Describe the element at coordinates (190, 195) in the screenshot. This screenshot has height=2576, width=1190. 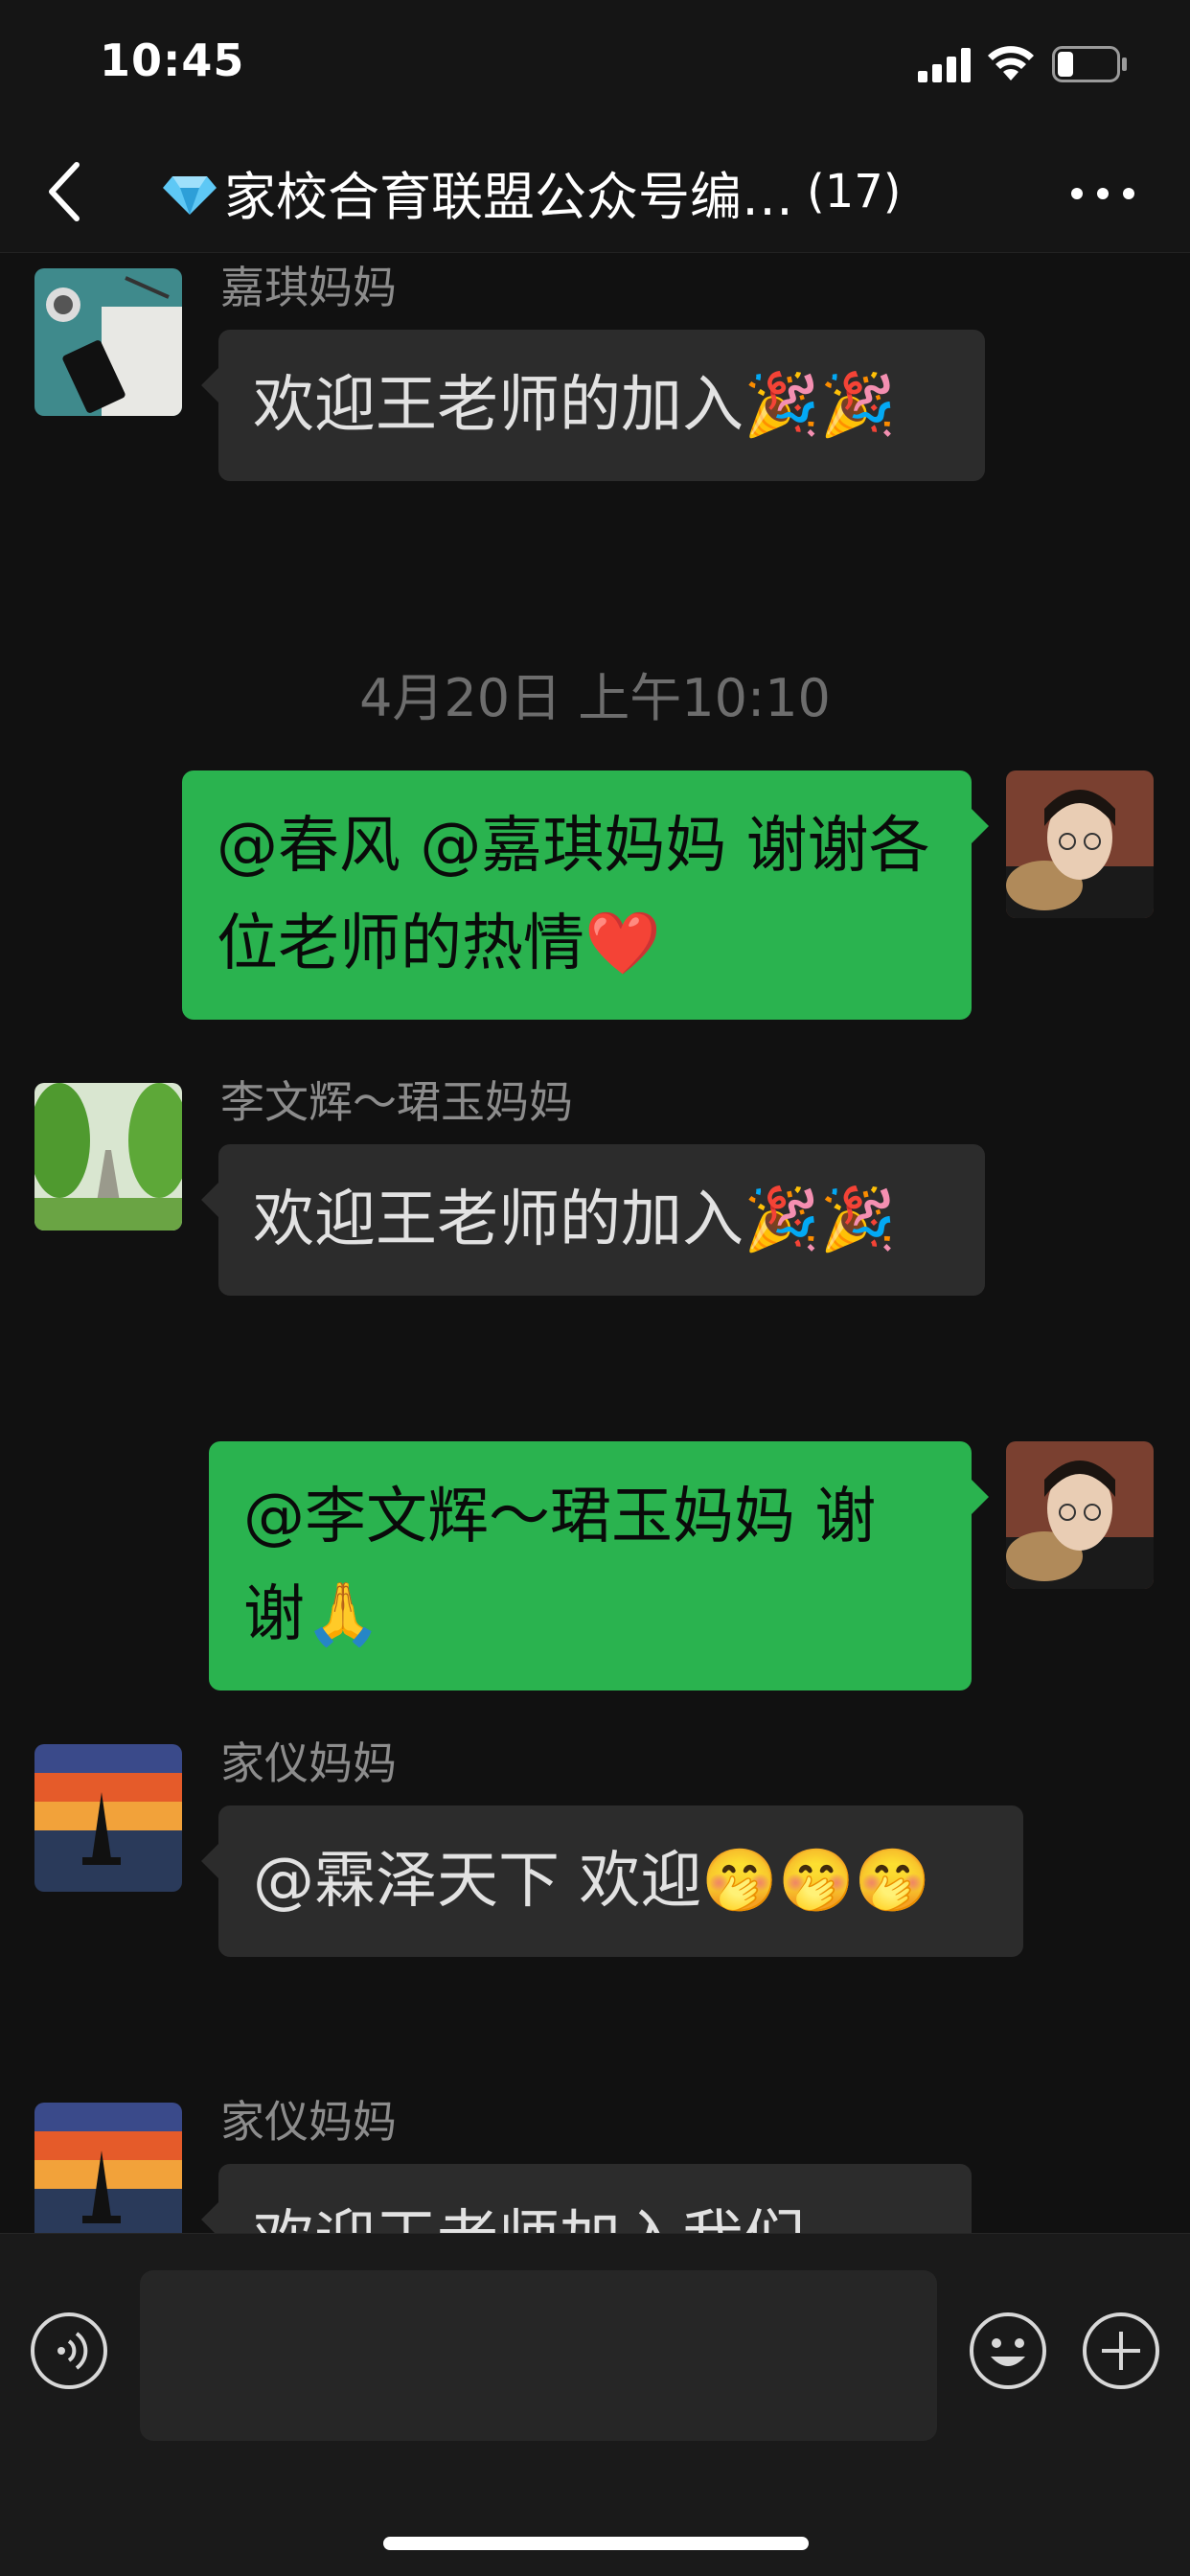
I see `gem-icon` at that location.